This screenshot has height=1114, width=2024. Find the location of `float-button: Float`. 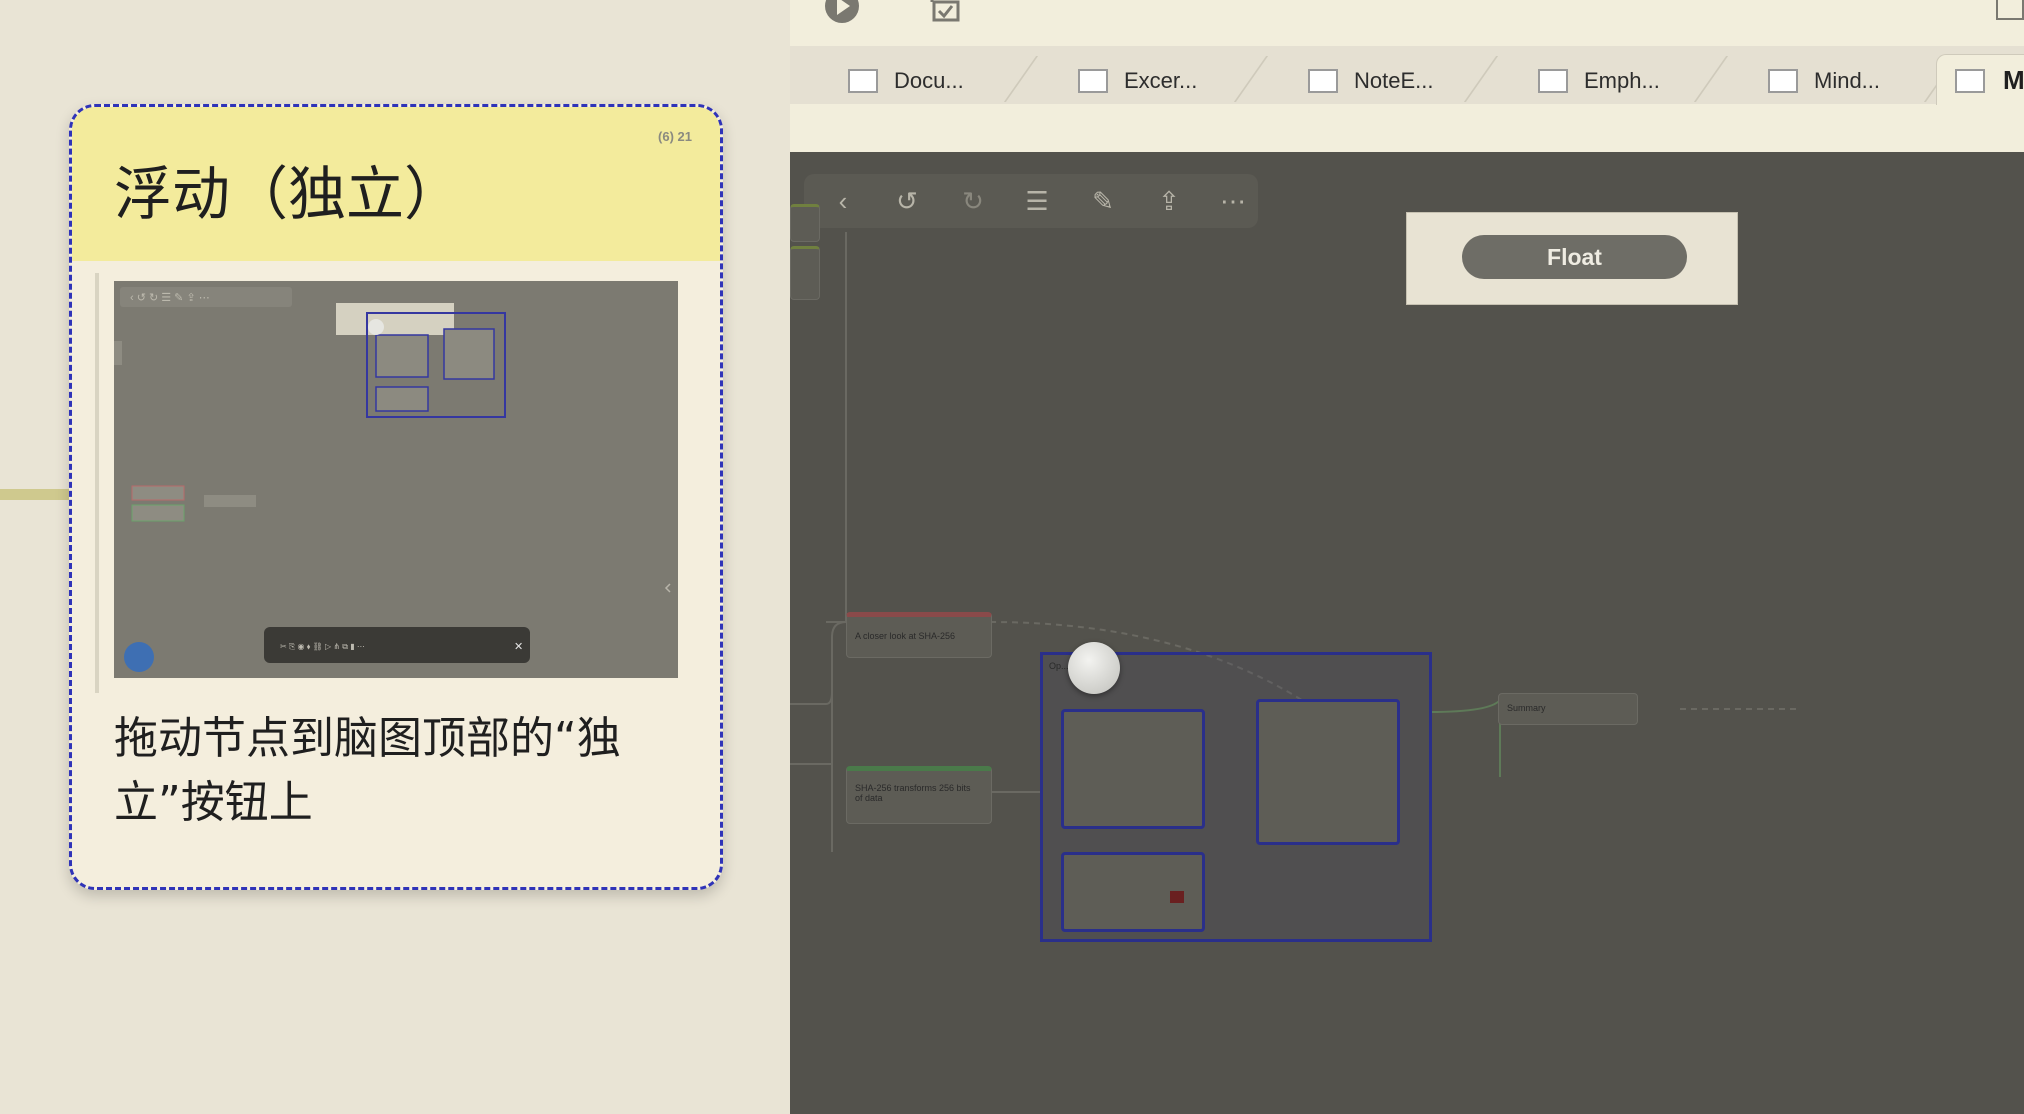

float-button: Float is located at coordinates (1574, 257).